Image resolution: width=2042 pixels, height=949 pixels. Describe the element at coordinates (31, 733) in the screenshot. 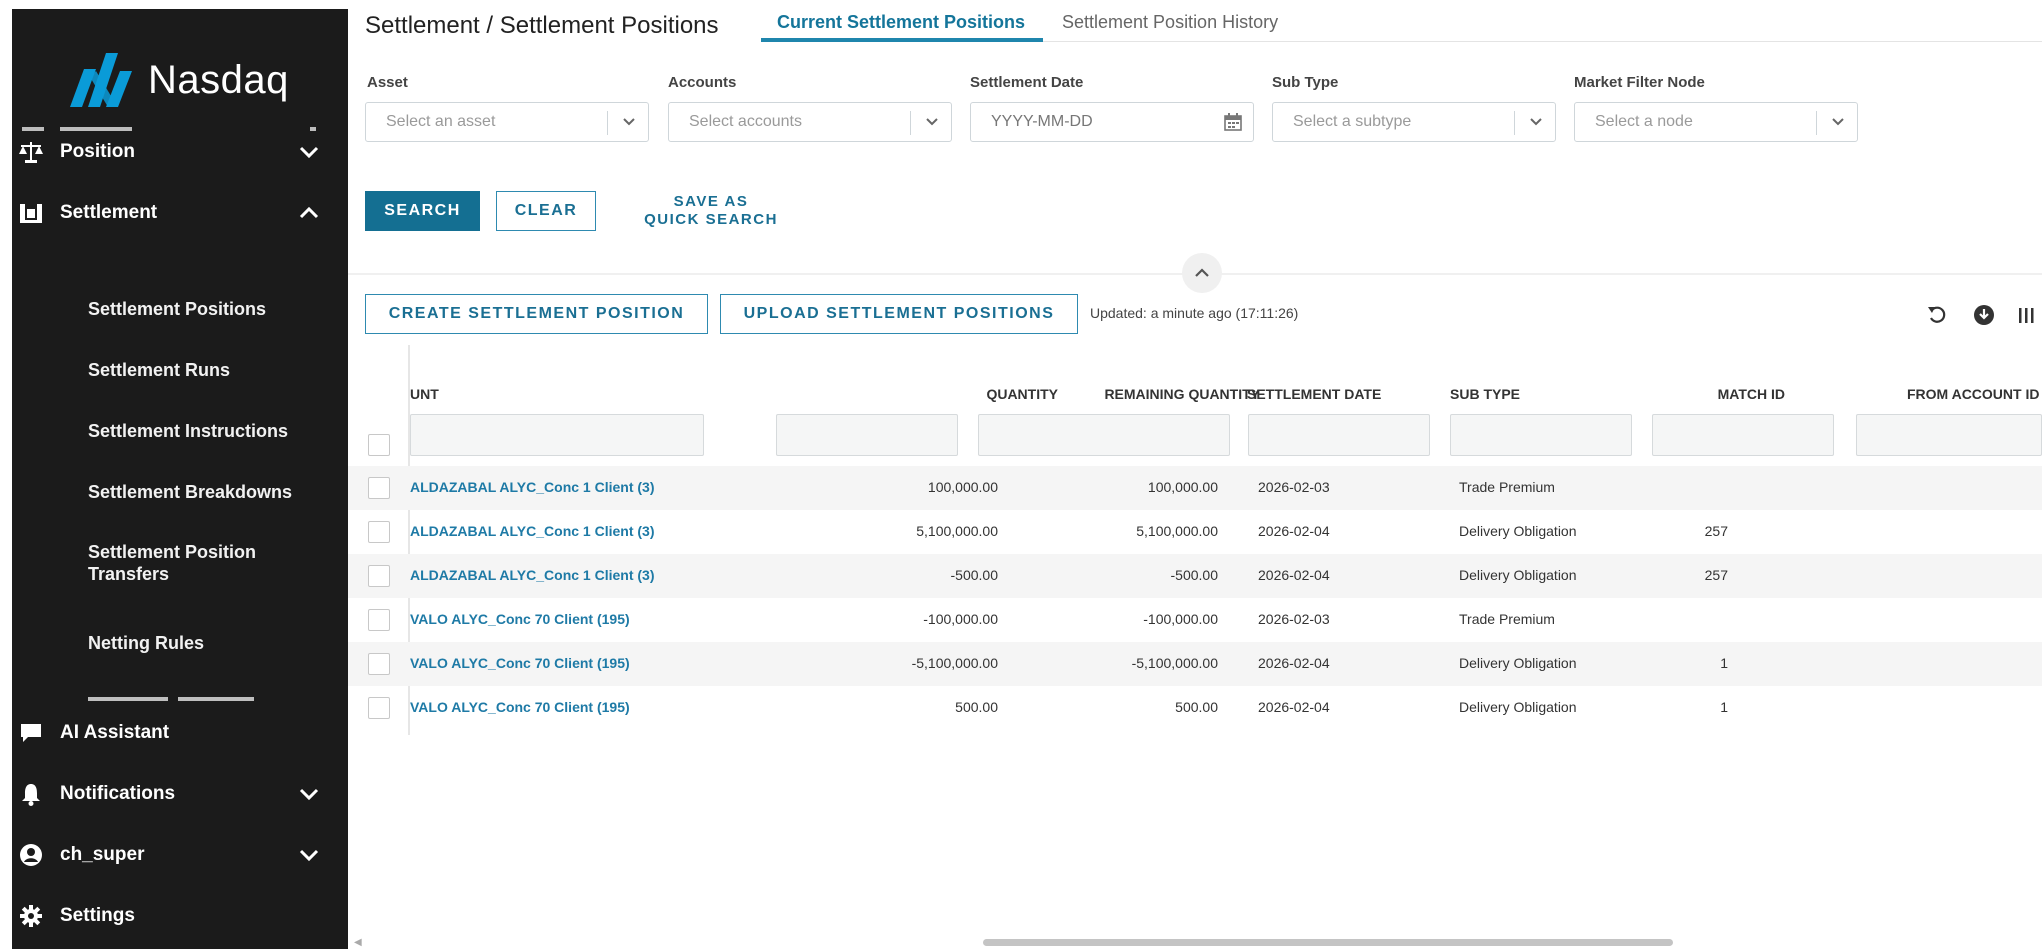

I see `chat-icon` at that location.